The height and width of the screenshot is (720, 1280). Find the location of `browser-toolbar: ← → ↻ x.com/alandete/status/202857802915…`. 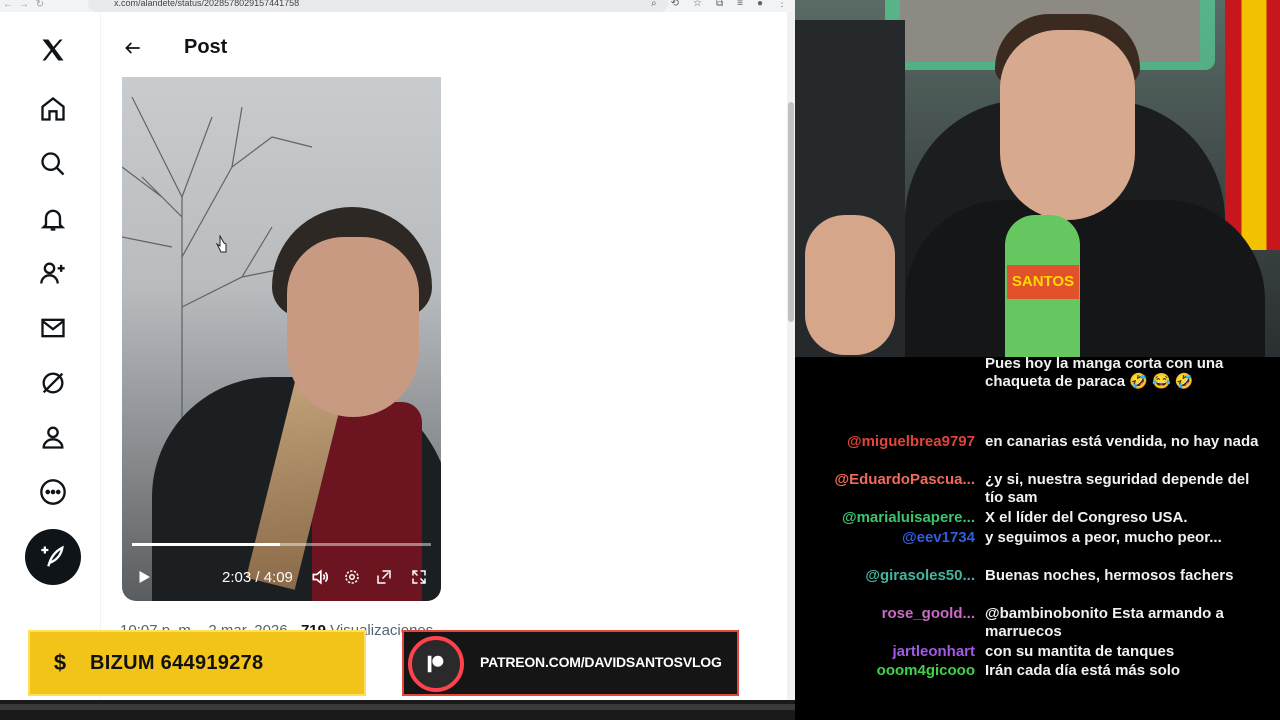

browser-toolbar: ← → ↻ x.com/alandete/status/202857802915… is located at coordinates (397, 6).